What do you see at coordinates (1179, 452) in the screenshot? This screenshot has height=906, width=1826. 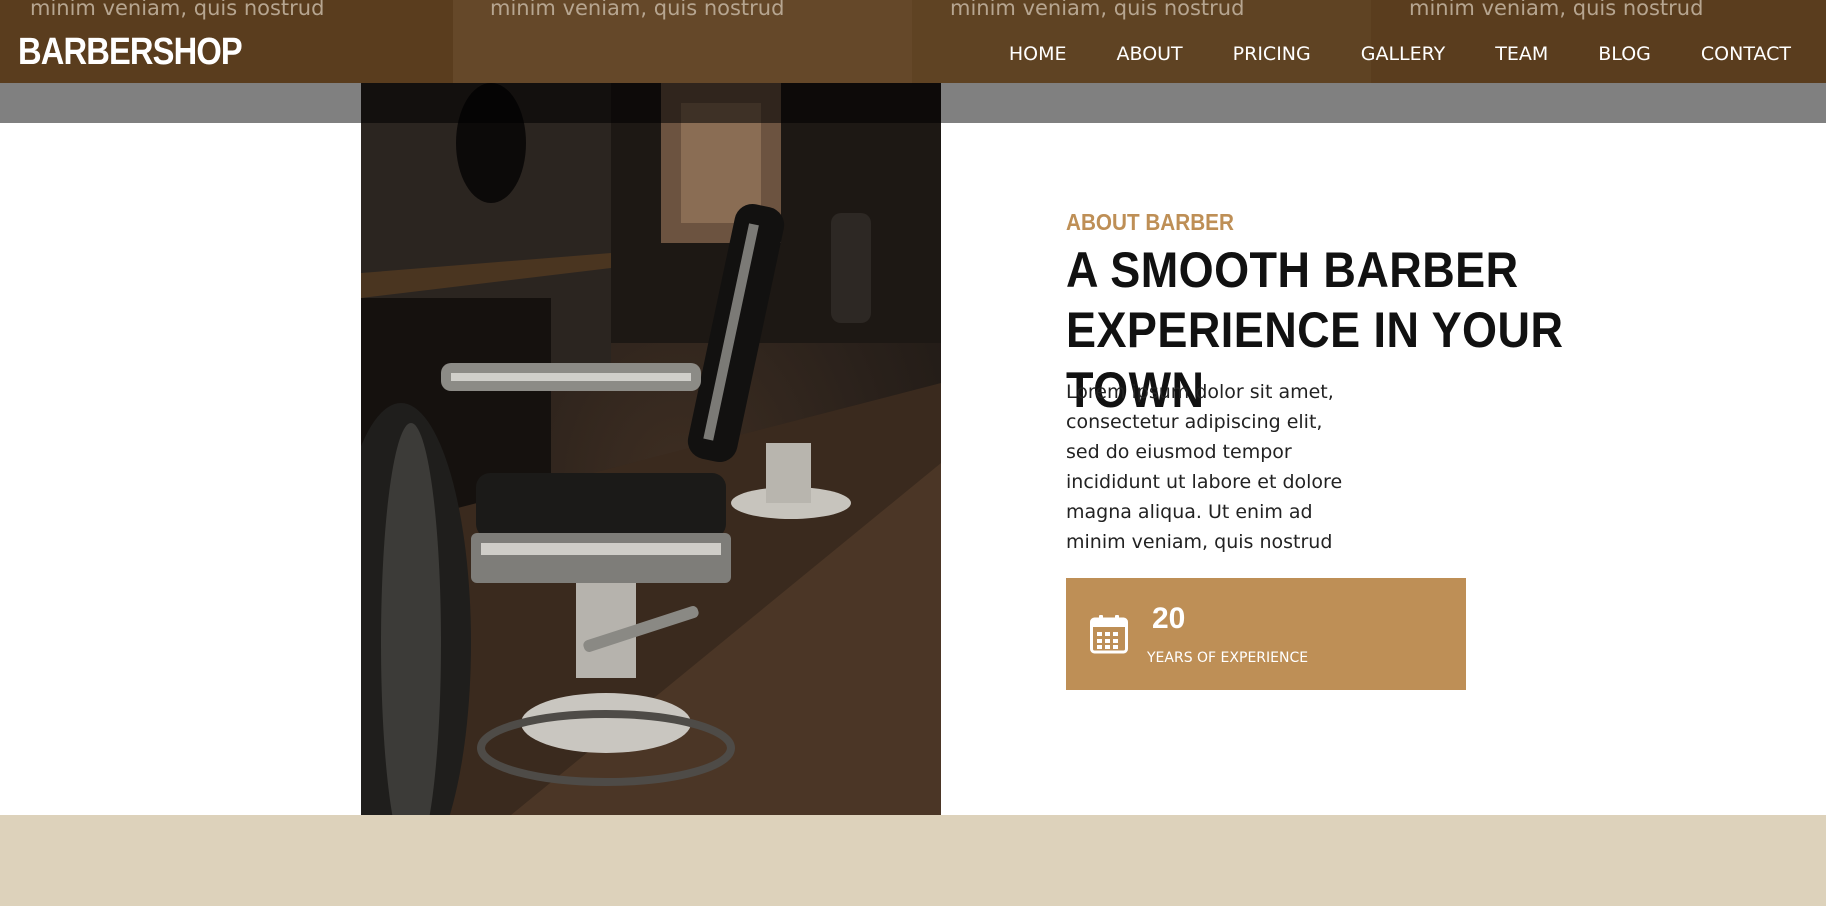 I see `body-line: sed do eiusmod tempor` at bounding box center [1179, 452].